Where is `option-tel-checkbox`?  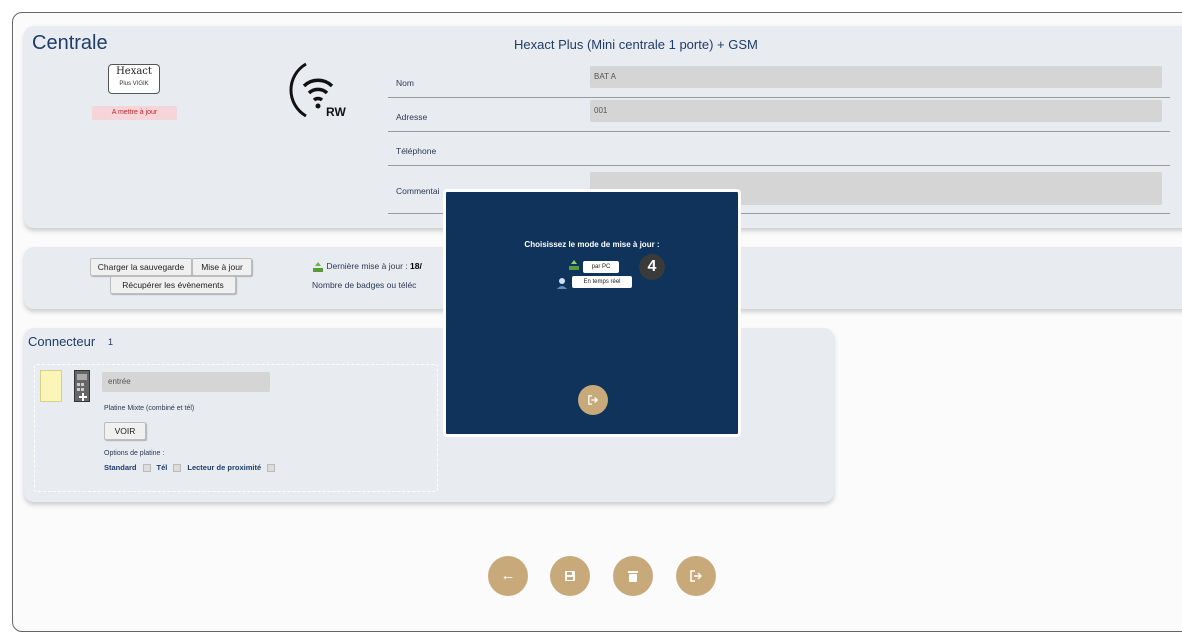
option-tel-checkbox is located at coordinates (177, 467).